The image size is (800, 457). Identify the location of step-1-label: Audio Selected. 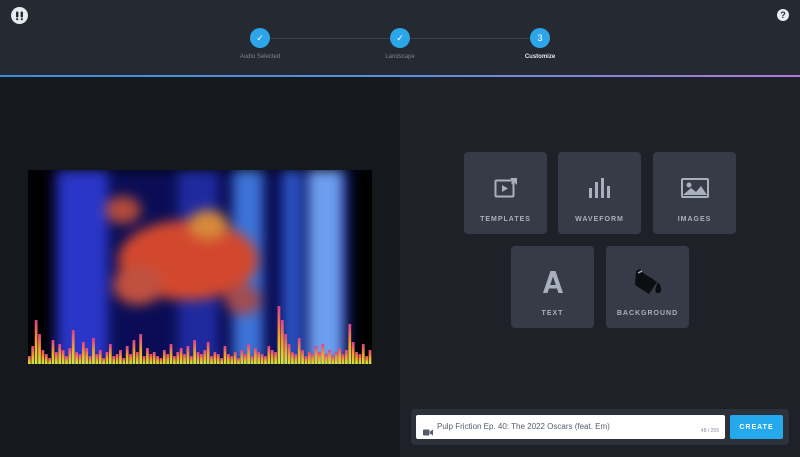
(260, 57).